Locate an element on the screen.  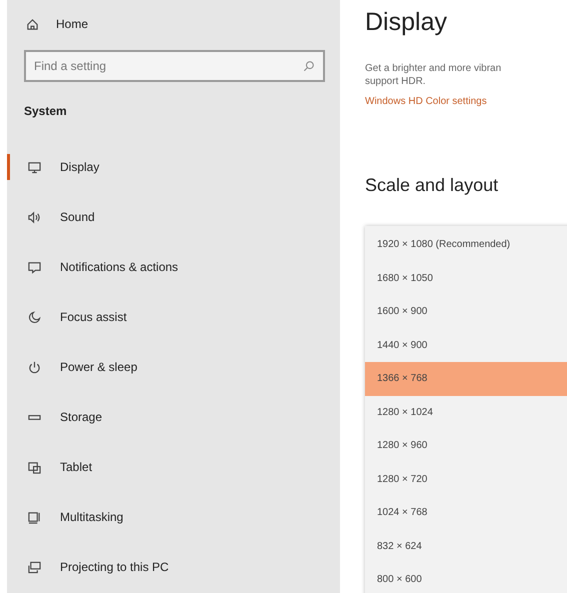
resolution-option: 1280 × 960 is located at coordinates (466, 445).